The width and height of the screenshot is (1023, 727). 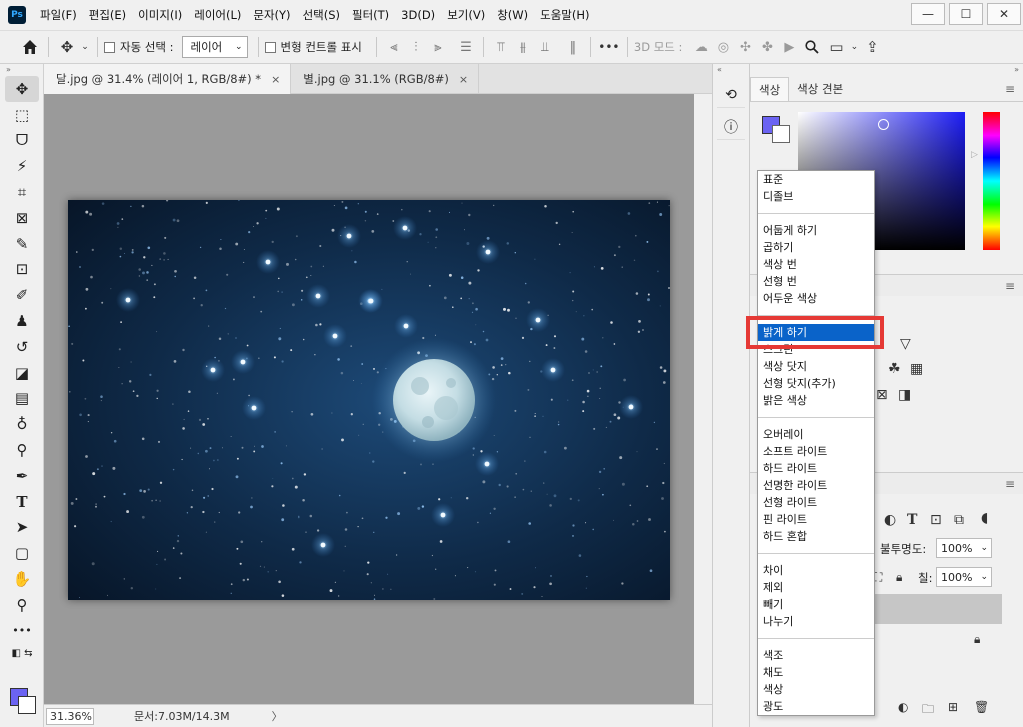 What do you see at coordinates (781, 134) in the screenshot?
I see `color-panel-background-swatch` at bounding box center [781, 134].